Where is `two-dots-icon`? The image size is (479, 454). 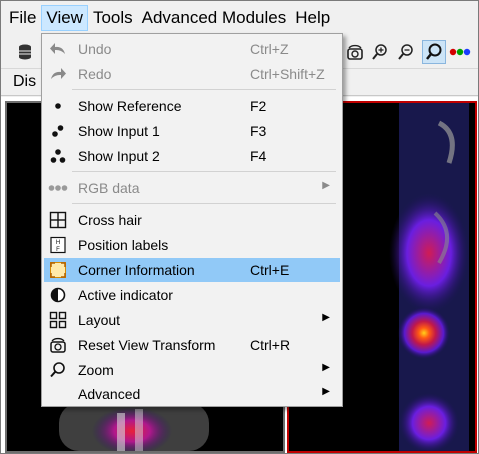
two-dots-icon is located at coordinates (58, 131).